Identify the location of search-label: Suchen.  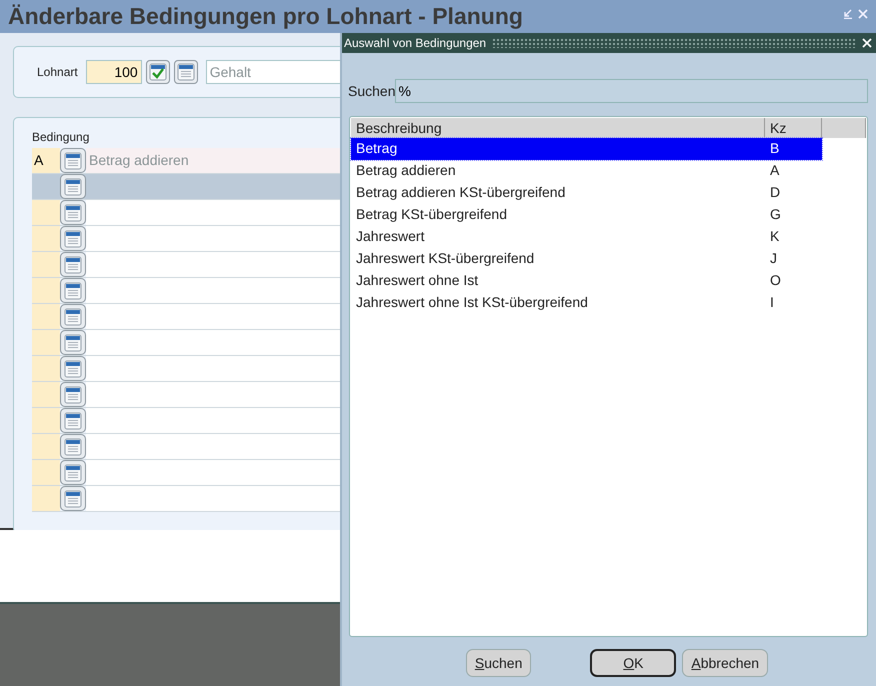
(372, 91).